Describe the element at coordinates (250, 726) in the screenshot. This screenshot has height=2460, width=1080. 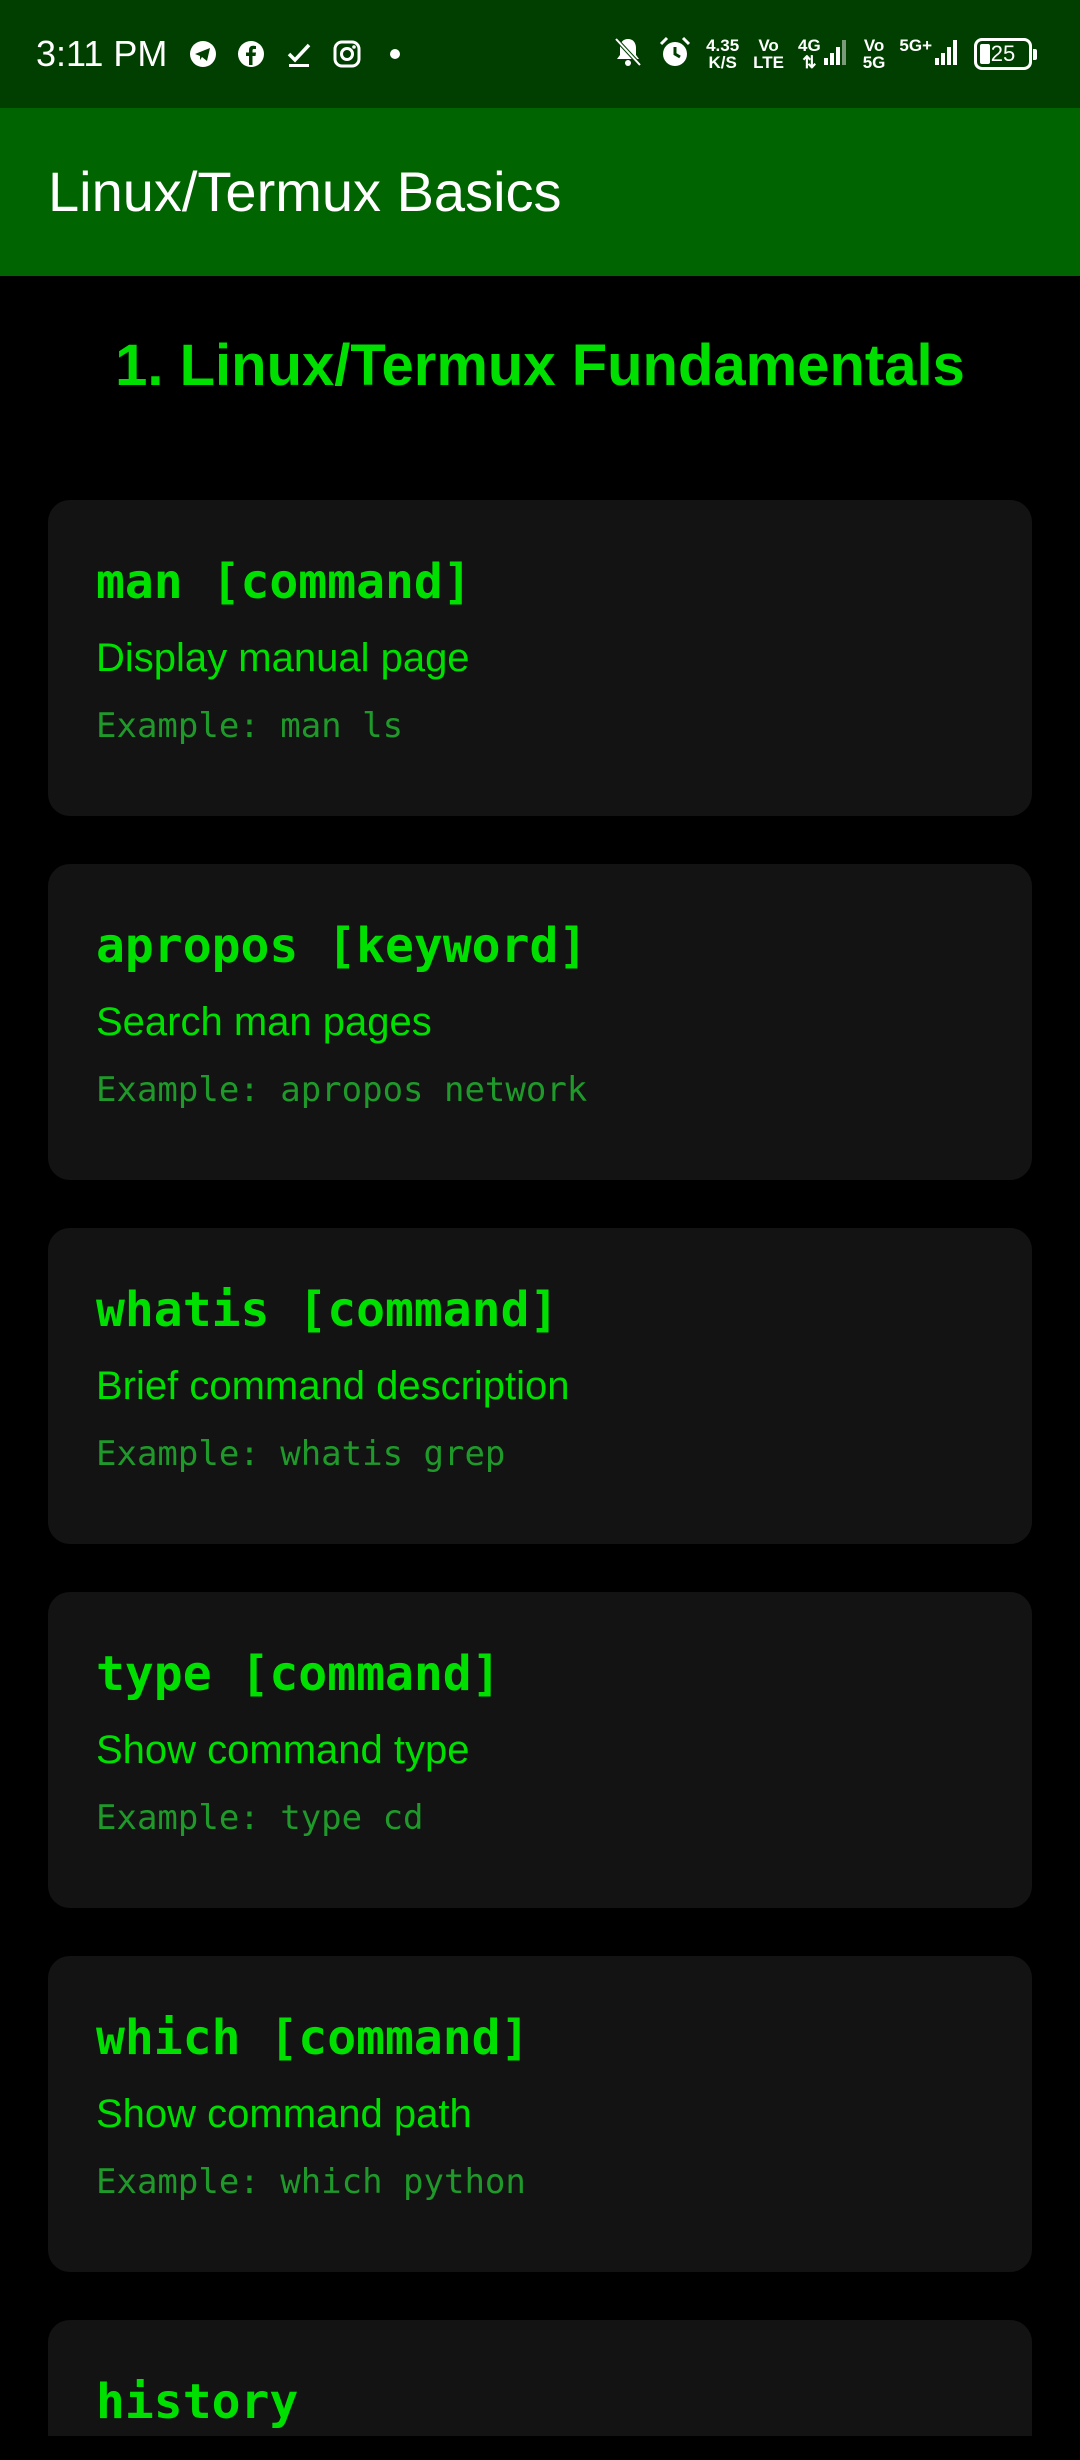
I see `command-example: Example: man ls` at that location.